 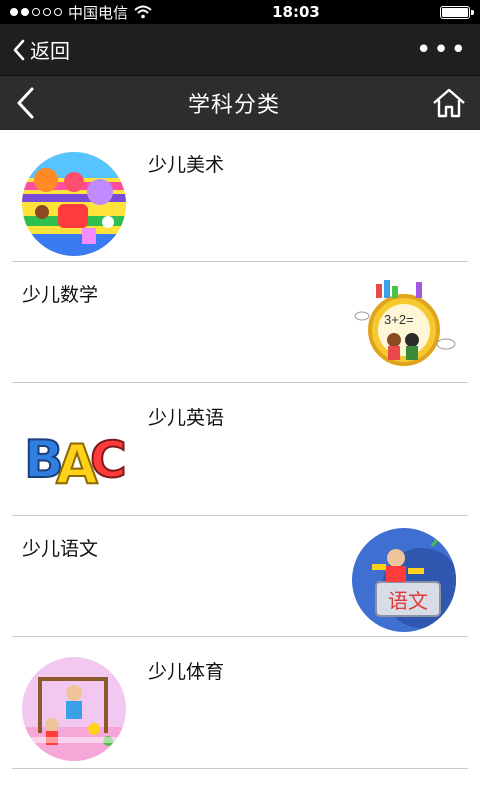 What do you see at coordinates (456, 12) in the screenshot?
I see `battery-icon` at bounding box center [456, 12].